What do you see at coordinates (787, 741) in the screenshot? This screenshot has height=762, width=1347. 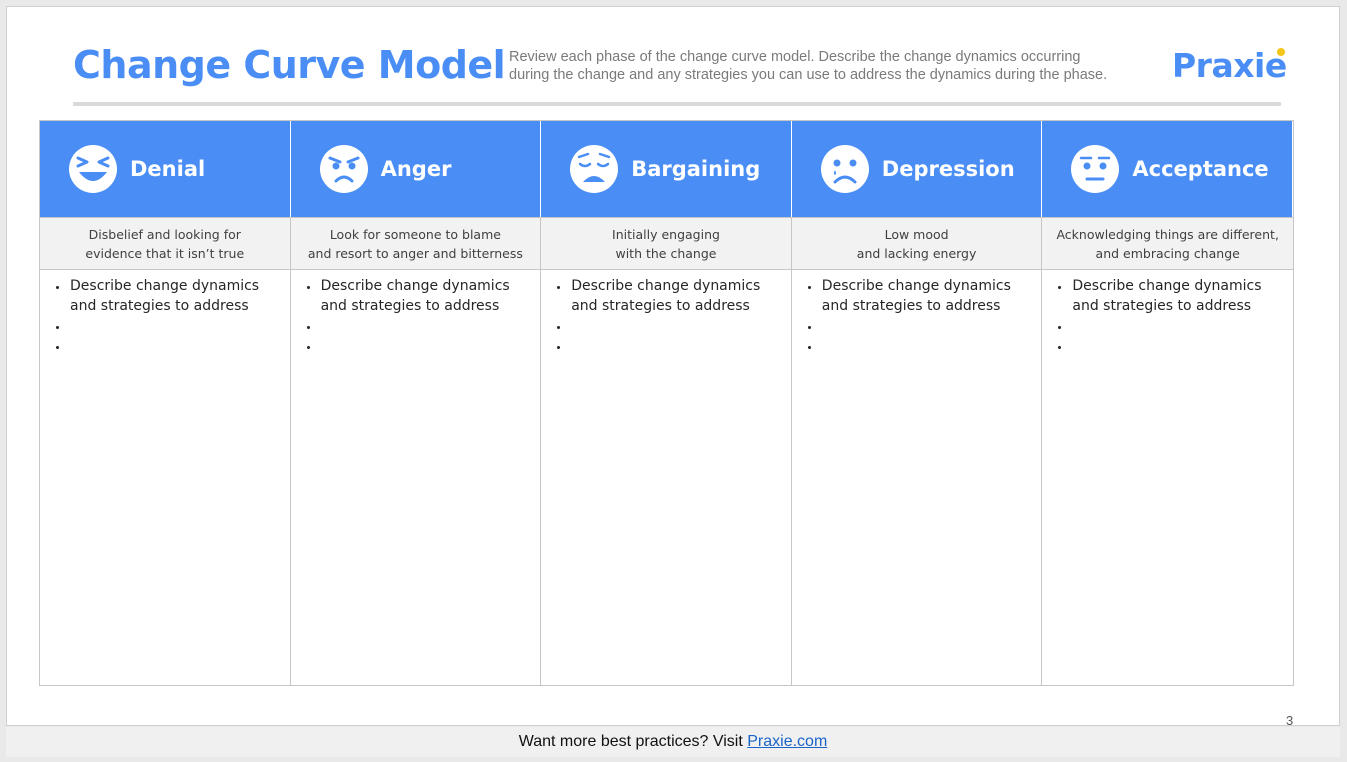 I see `praxie-link: Praxie.com` at bounding box center [787, 741].